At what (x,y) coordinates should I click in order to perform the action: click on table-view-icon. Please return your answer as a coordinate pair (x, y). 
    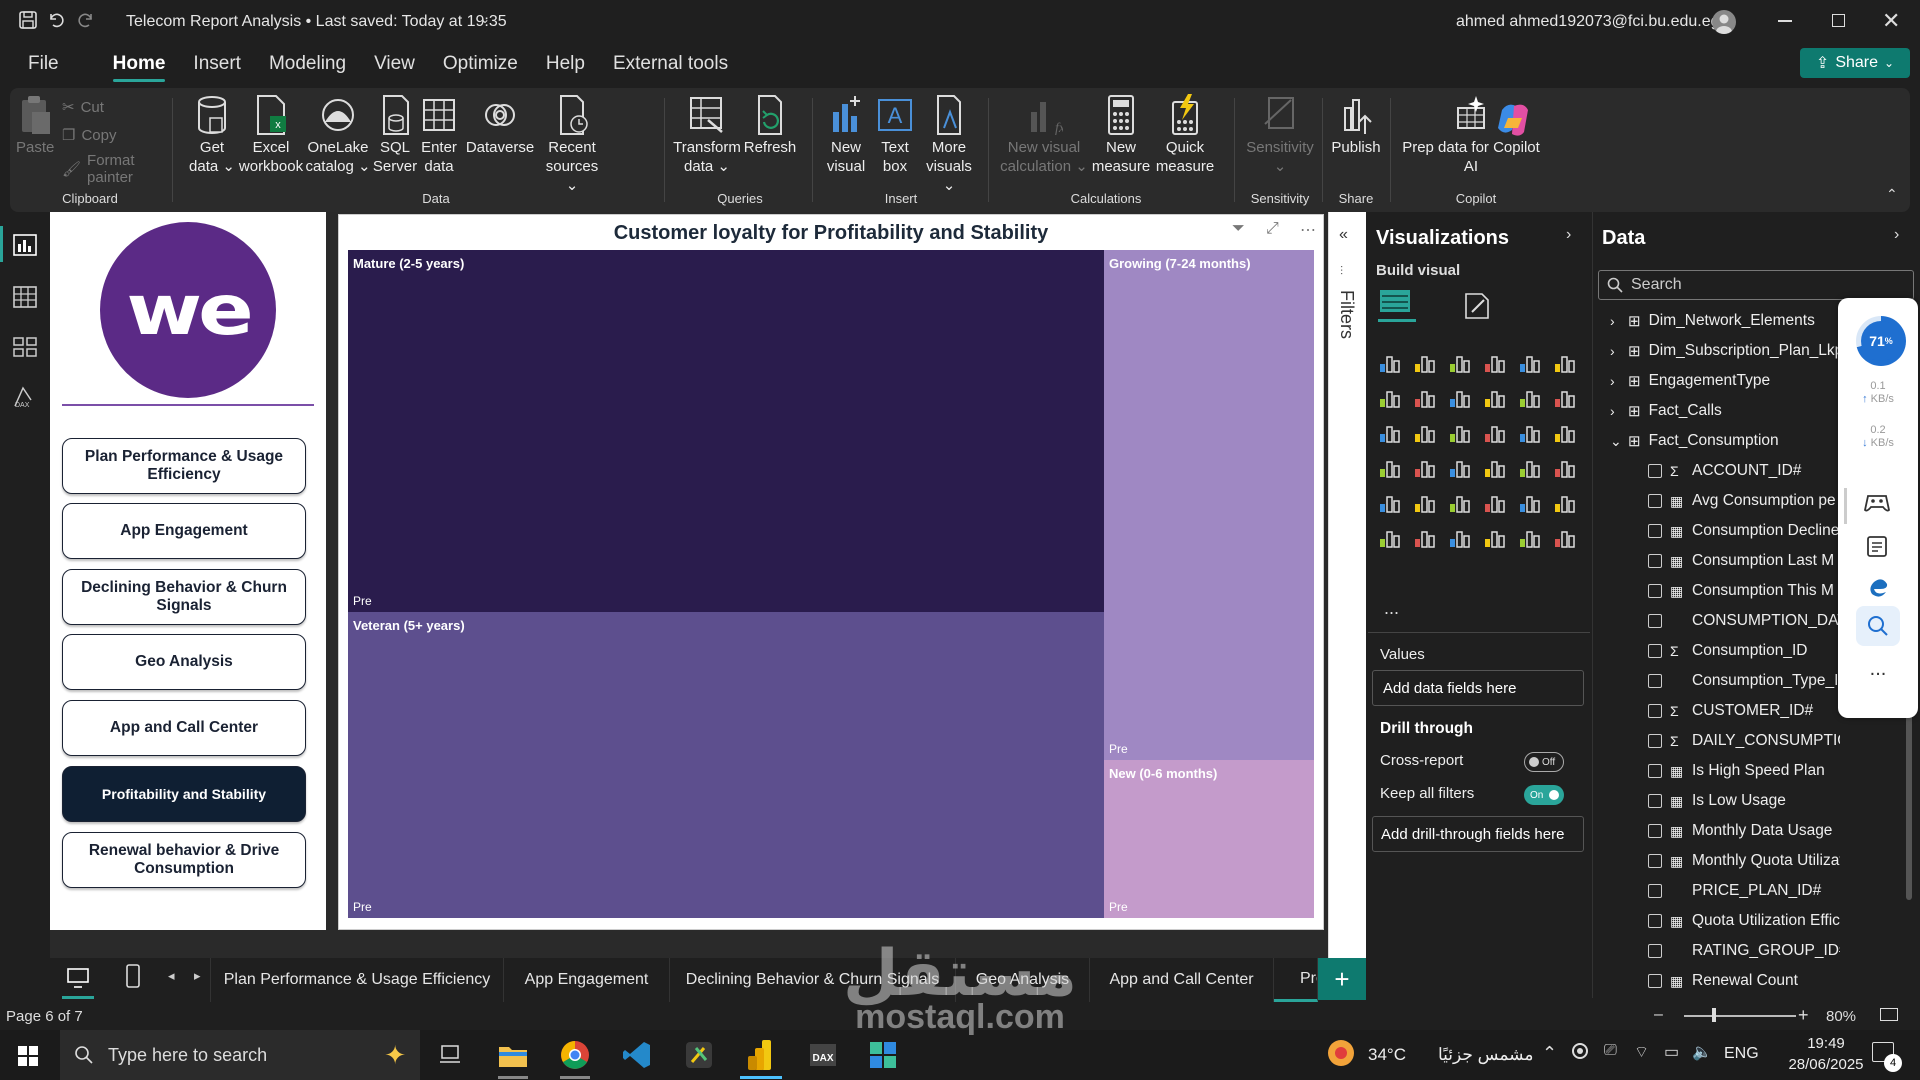
    Looking at the image, I should click on (25, 297).